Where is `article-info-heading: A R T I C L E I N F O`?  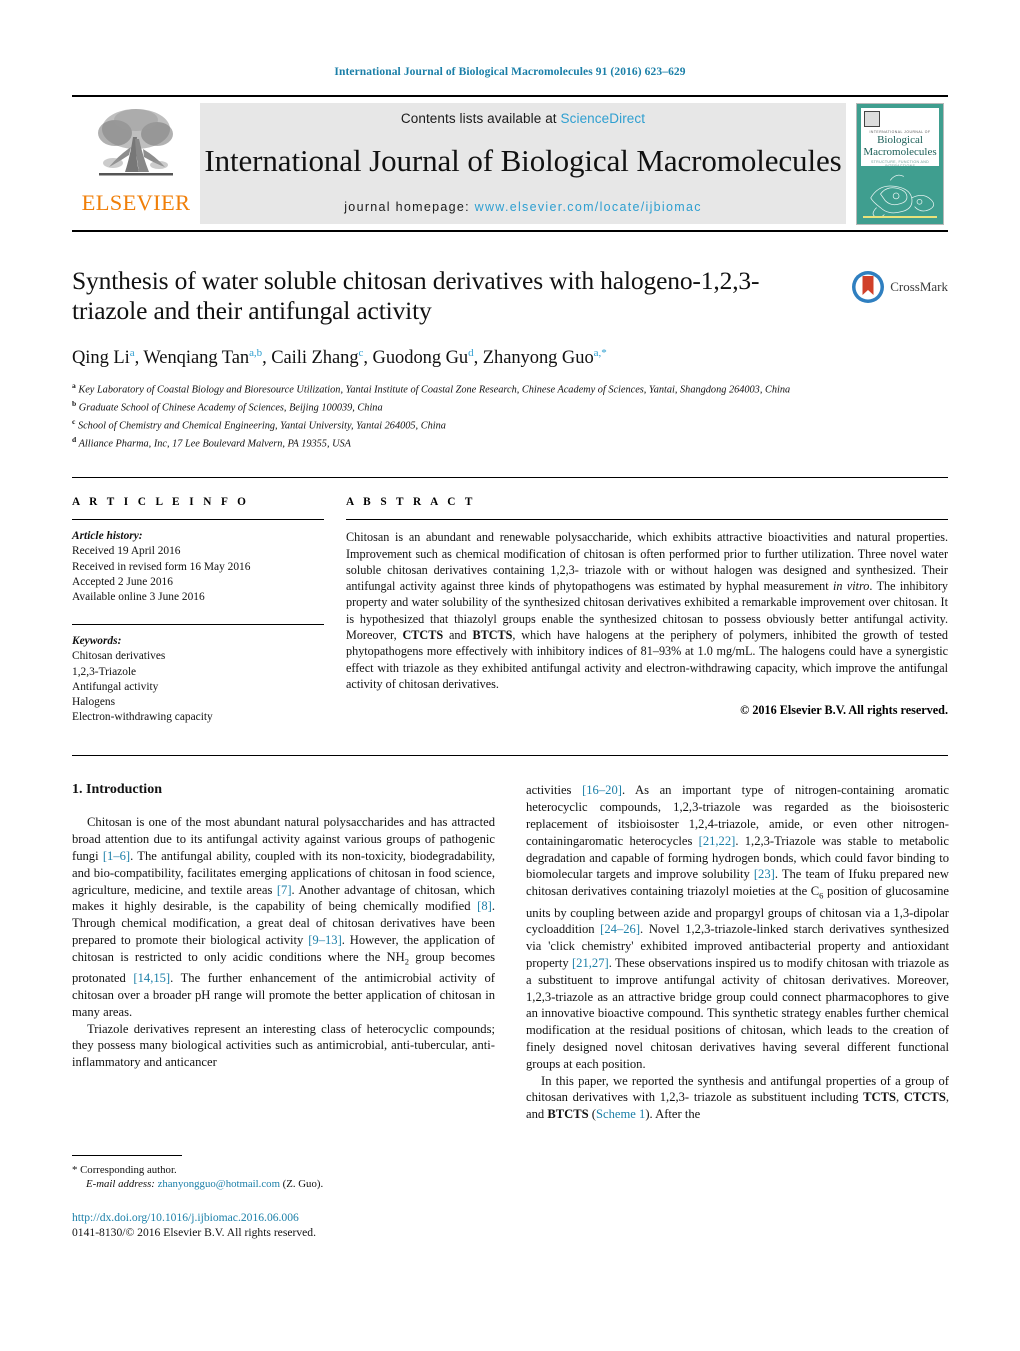 article-info-heading: A R T I C L E I N F O is located at coordinates (161, 502).